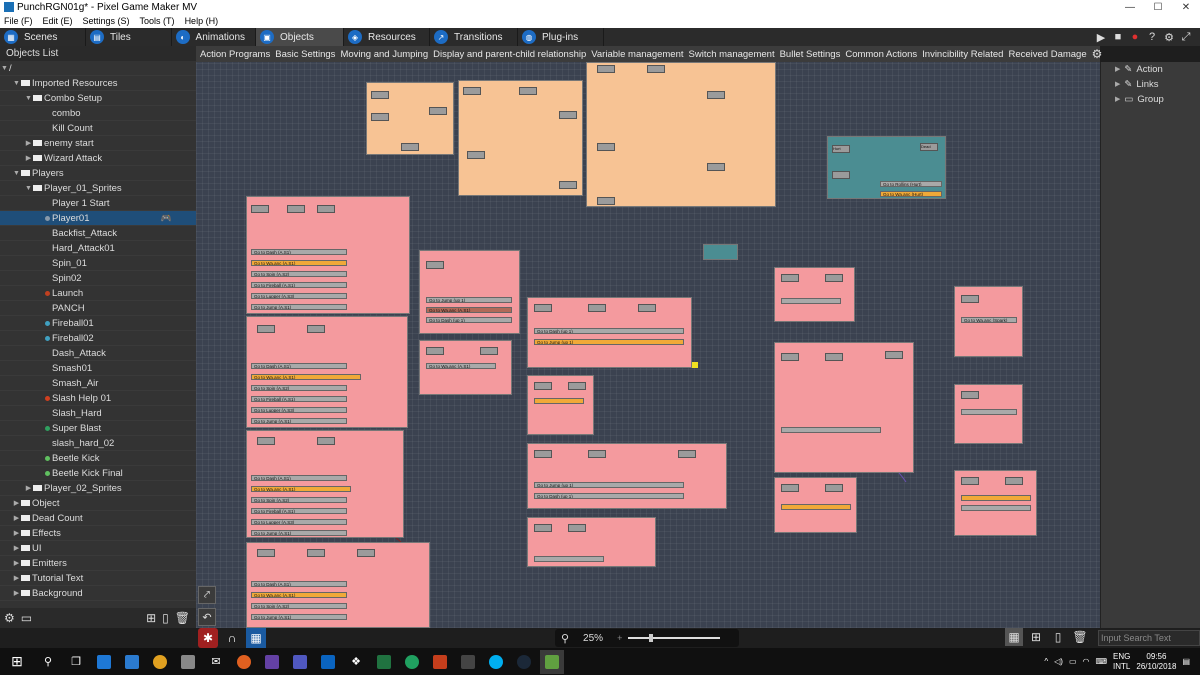  What do you see at coordinates (160, 662) in the screenshot?
I see `chrome-icon` at bounding box center [160, 662].